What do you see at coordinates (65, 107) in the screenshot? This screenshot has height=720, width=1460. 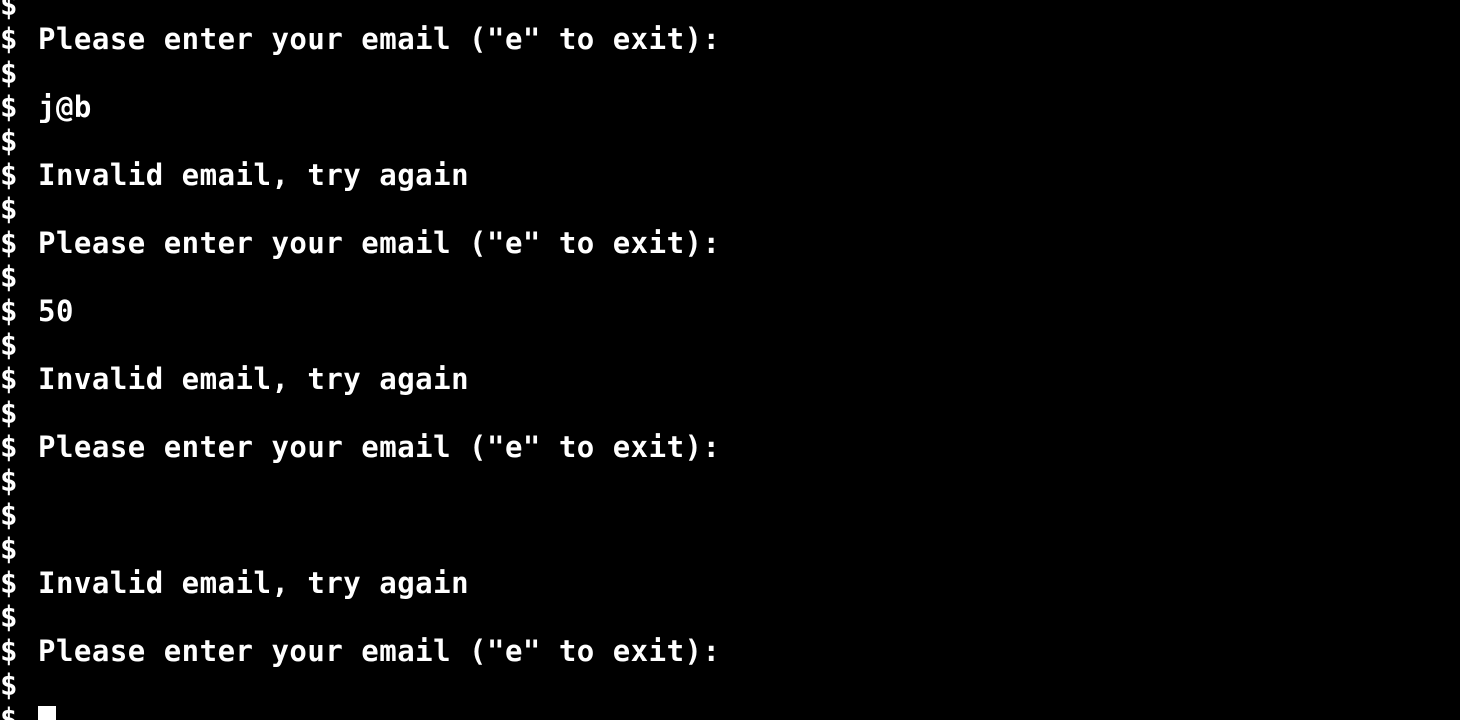 I see `line-text: j@b` at bounding box center [65, 107].